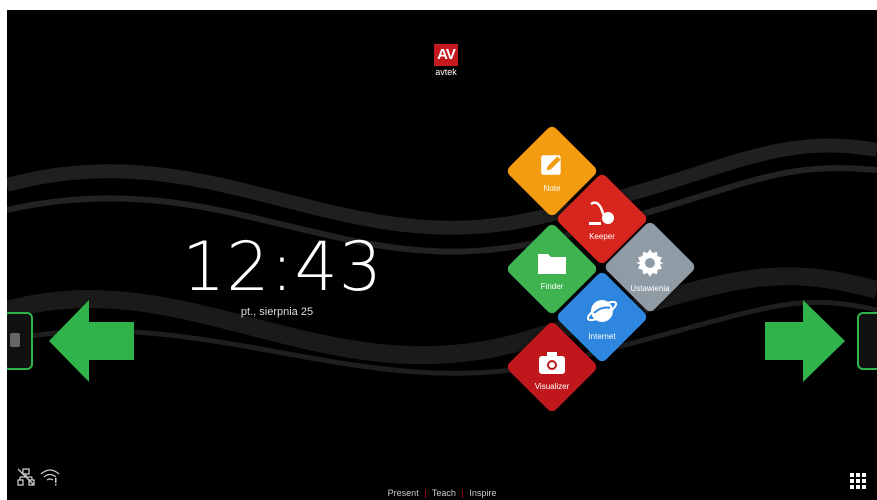 This screenshot has height=500, width=877. Describe the element at coordinates (277, 312) in the screenshot. I see `clock-date: pt., sierpnia 25` at that location.